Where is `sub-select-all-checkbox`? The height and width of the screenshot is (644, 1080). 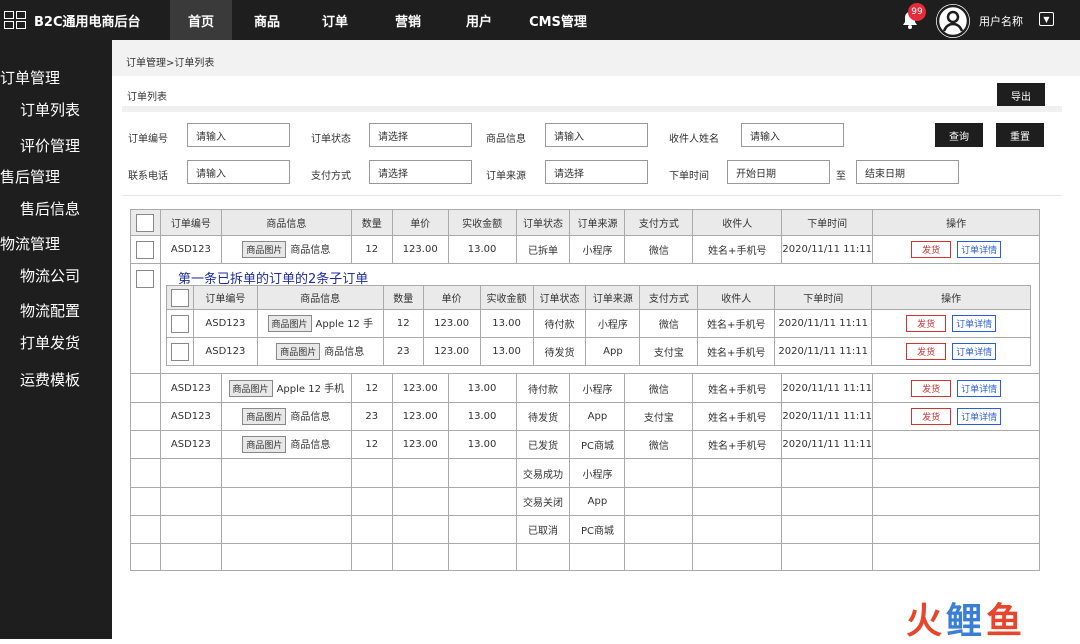
sub-select-all-checkbox is located at coordinates (179, 297).